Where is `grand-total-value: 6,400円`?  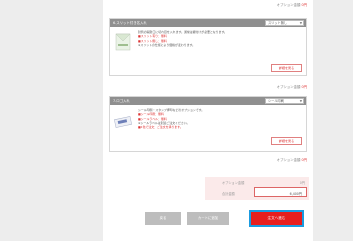 grand-total-value: 6,400円 is located at coordinates (295, 194).